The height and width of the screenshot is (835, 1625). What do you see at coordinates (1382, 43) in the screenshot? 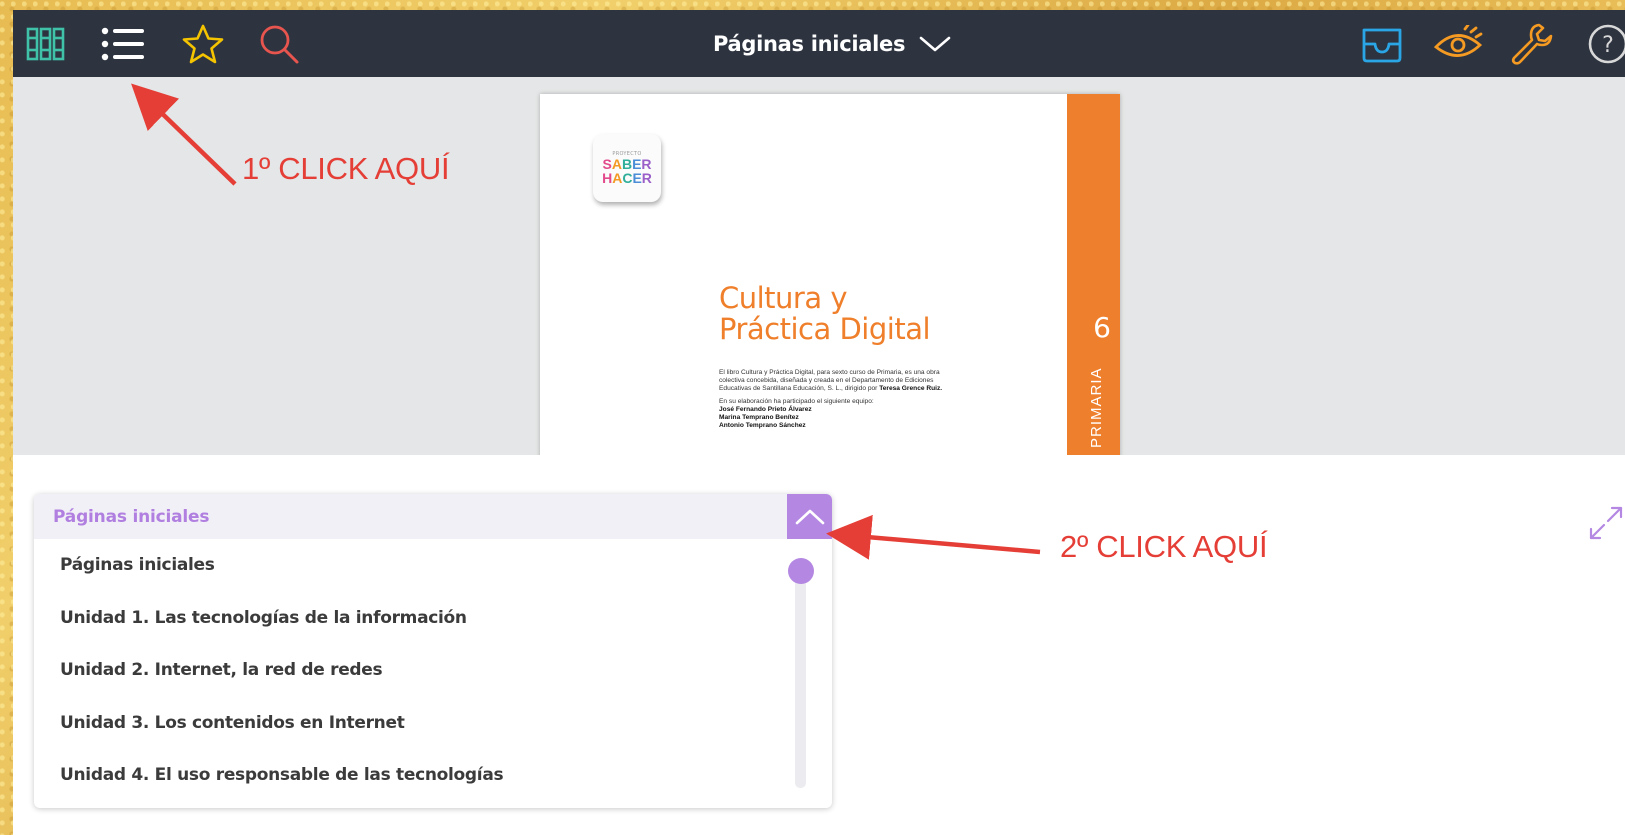
I see `tray-icon` at bounding box center [1382, 43].